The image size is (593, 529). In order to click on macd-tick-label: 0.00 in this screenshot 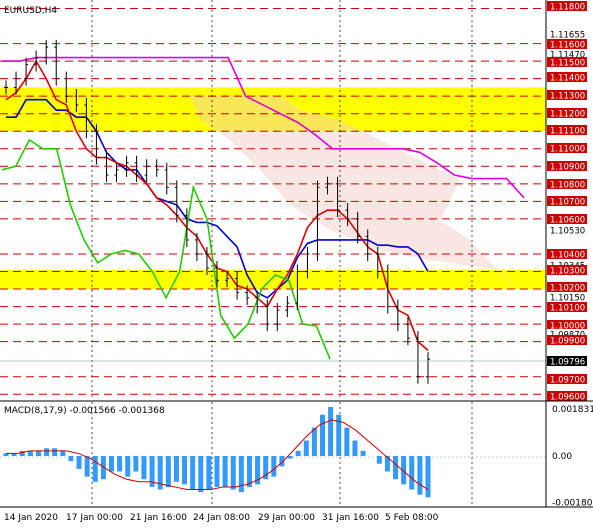, I will do `click(562, 457)`.